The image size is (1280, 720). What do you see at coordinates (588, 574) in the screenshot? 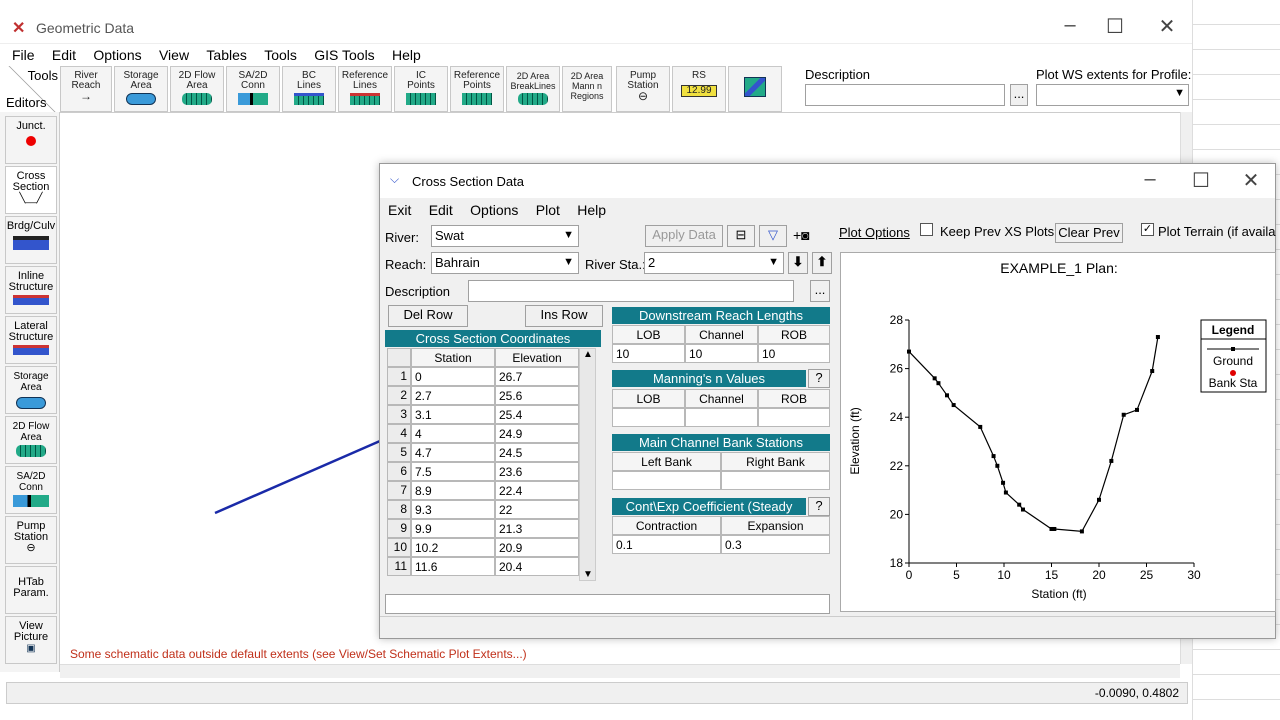
I see `scroll-down-icon: ▼` at bounding box center [588, 574].